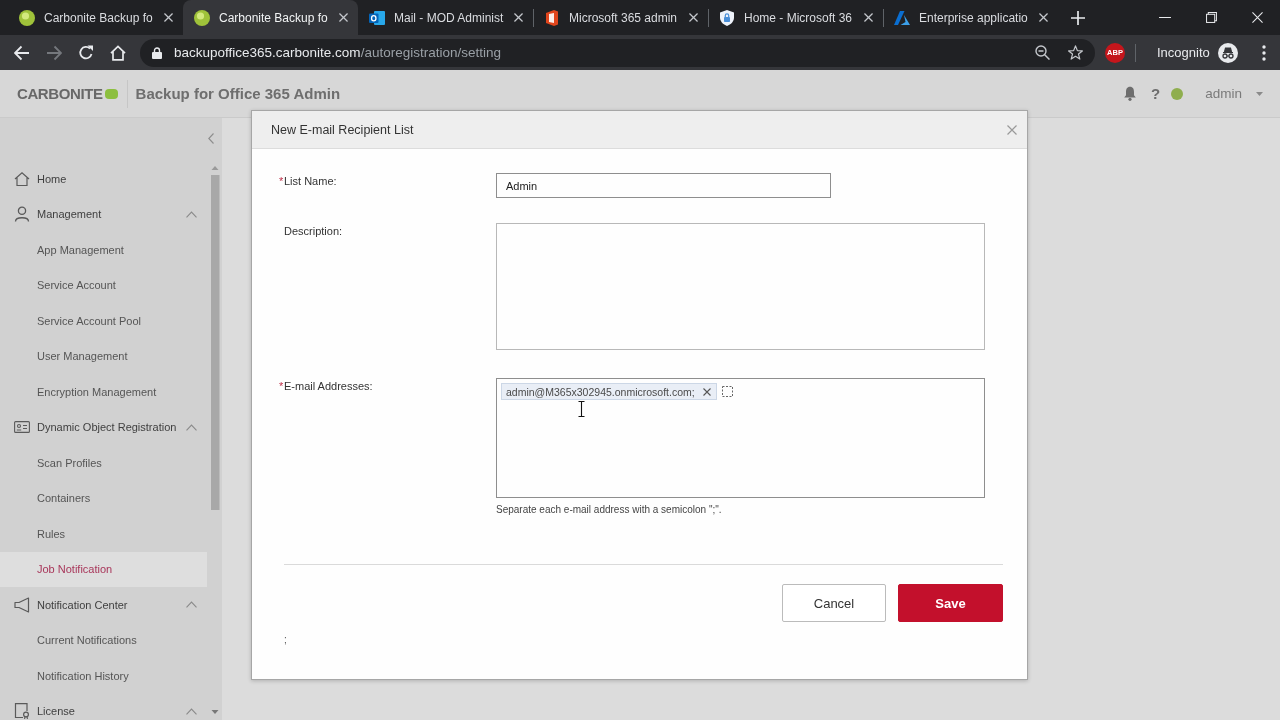 This screenshot has height=720, width=1280. What do you see at coordinates (970, 17) in the screenshot?
I see `browser-tab: Enterprise applicatio` at bounding box center [970, 17].